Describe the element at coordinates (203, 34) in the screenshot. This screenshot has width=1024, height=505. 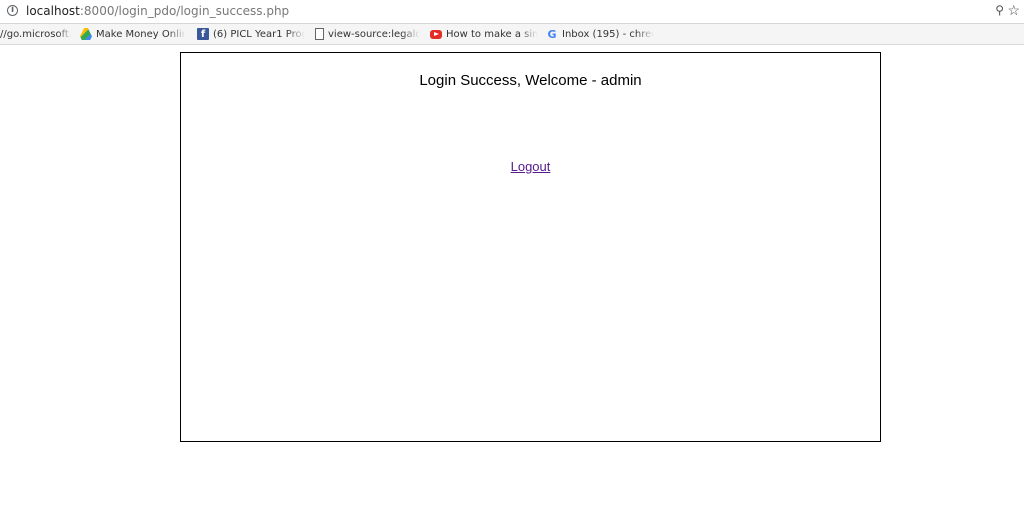
I see `facebook-icon: f` at that location.